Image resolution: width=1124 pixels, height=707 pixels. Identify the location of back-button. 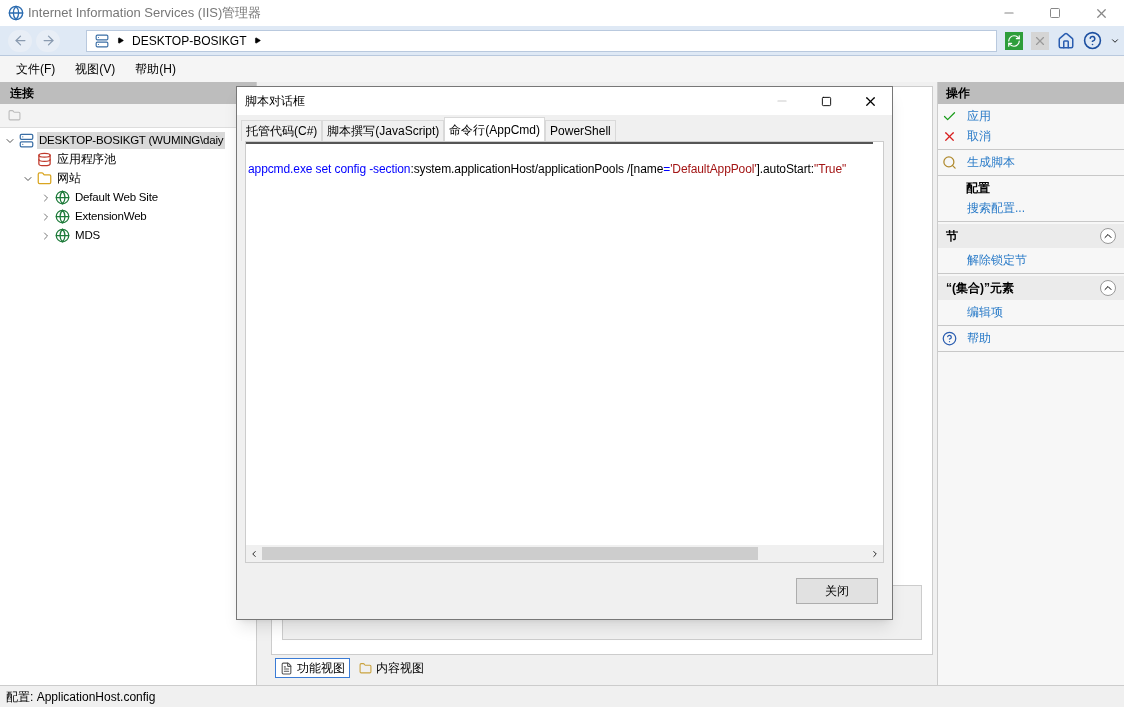
(20, 40).